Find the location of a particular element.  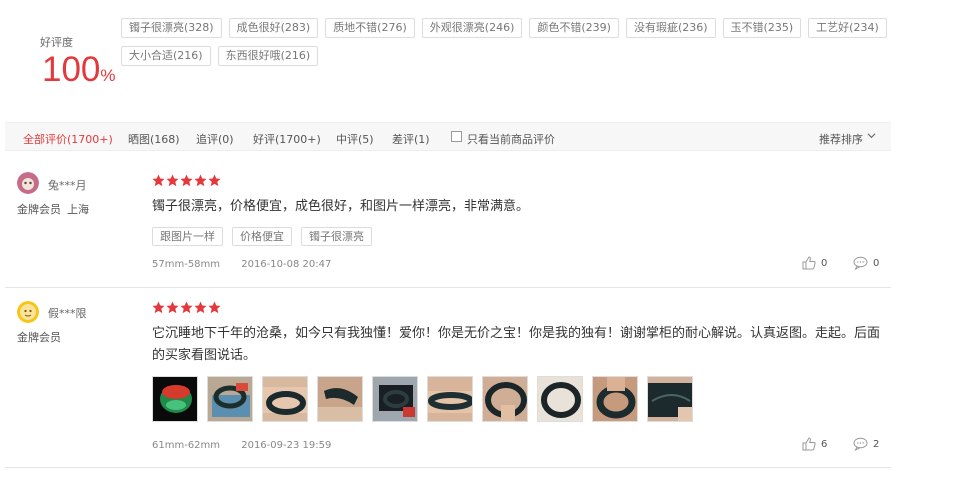

like-count: 0 is located at coordinates (824, 263).